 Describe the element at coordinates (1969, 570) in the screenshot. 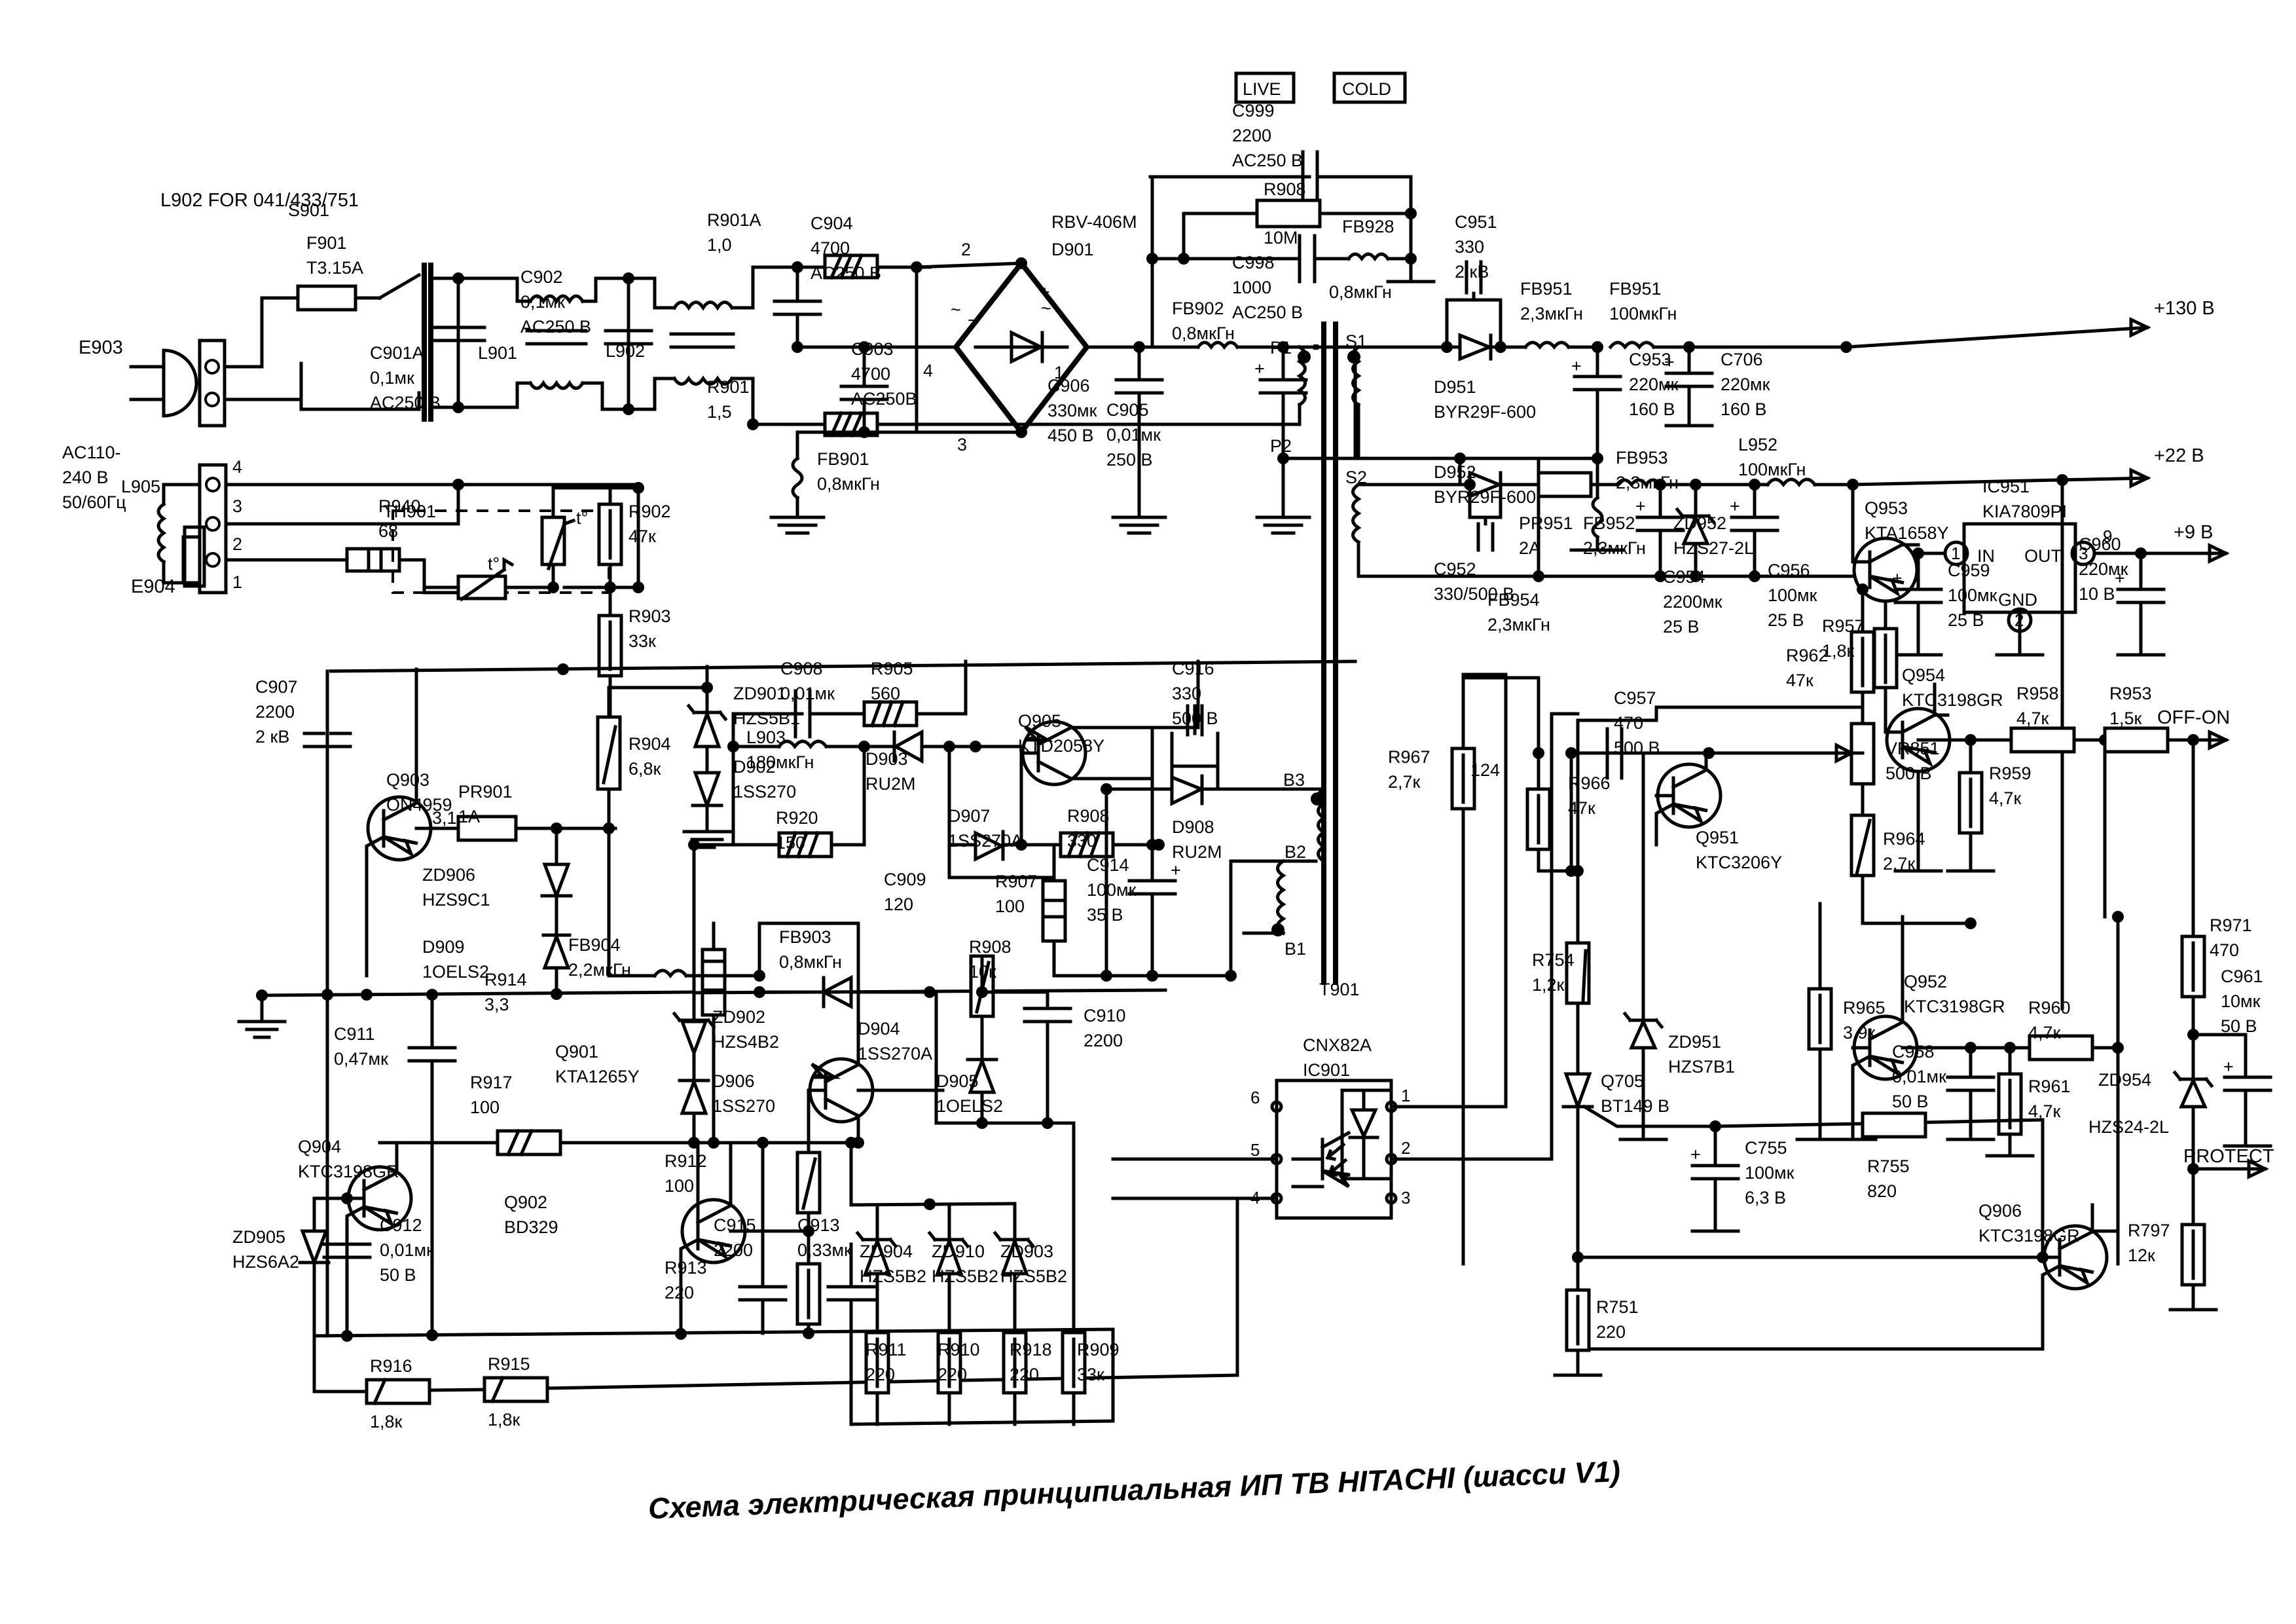

I see `label-c959-ref: C959` at that location.